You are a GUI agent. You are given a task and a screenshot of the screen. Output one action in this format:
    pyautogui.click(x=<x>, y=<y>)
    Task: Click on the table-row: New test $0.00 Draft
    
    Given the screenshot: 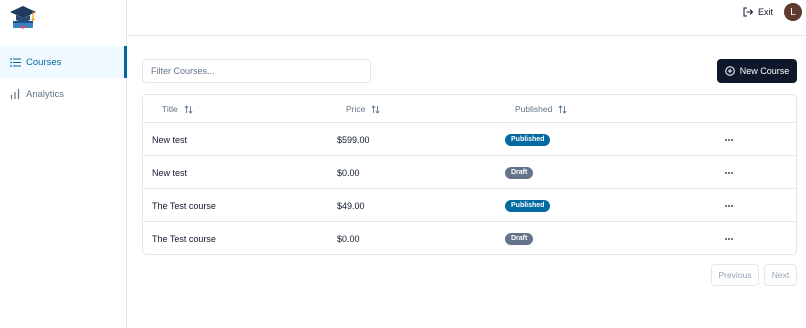 What is the action you would take?
    pyautogui.click(x=469, y=172)
    